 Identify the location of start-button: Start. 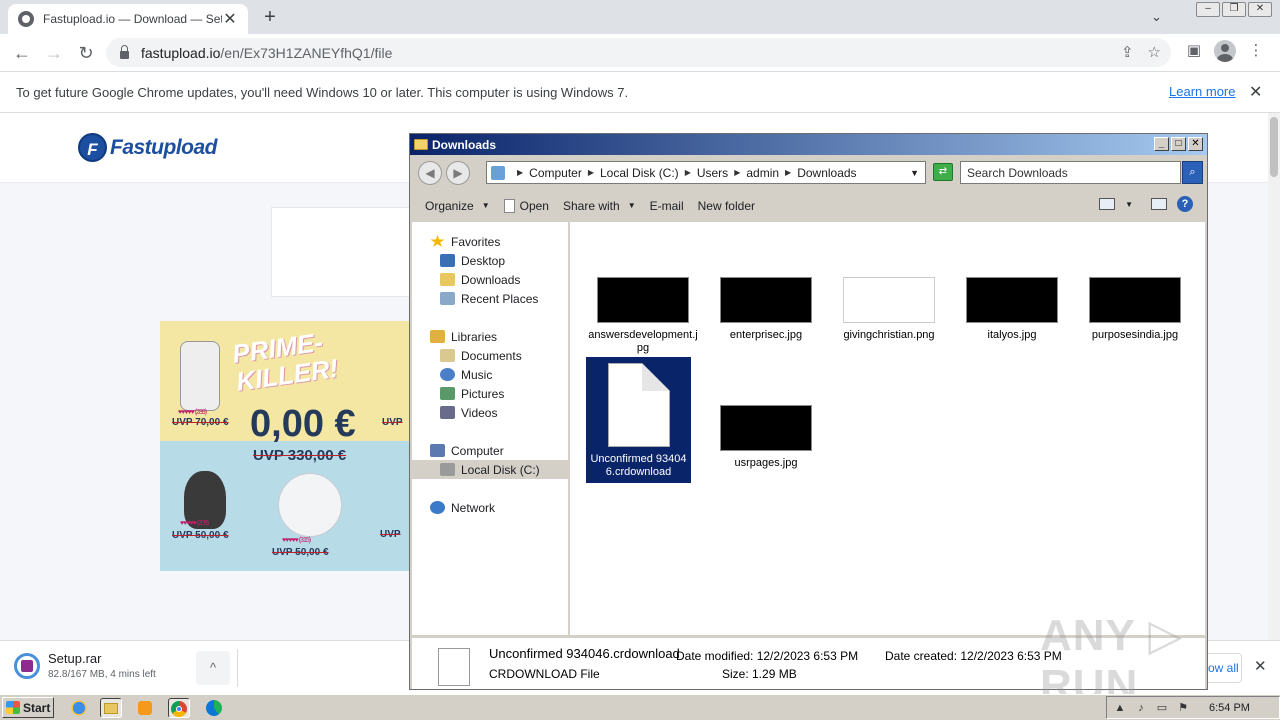
(28, 707).